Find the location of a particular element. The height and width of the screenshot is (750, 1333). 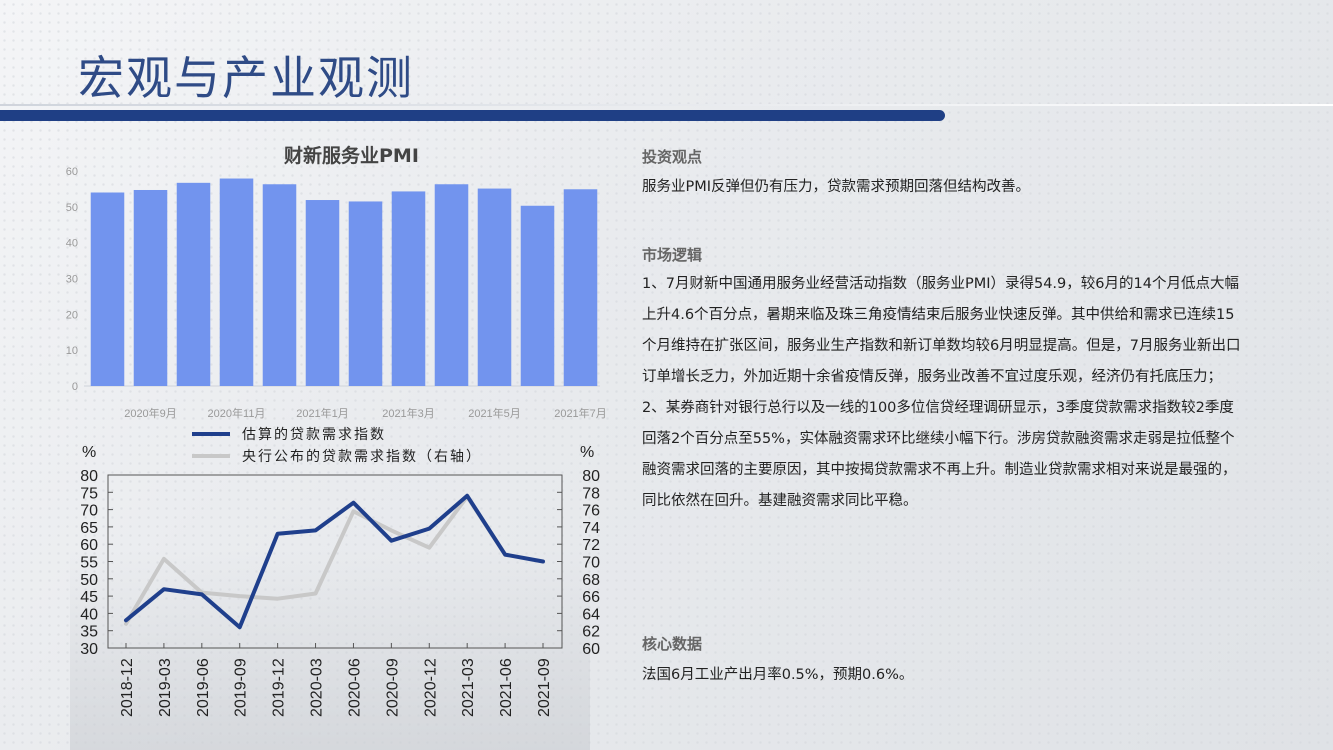

right-y-tick-label: 70 is located at coordinates (591, 563).